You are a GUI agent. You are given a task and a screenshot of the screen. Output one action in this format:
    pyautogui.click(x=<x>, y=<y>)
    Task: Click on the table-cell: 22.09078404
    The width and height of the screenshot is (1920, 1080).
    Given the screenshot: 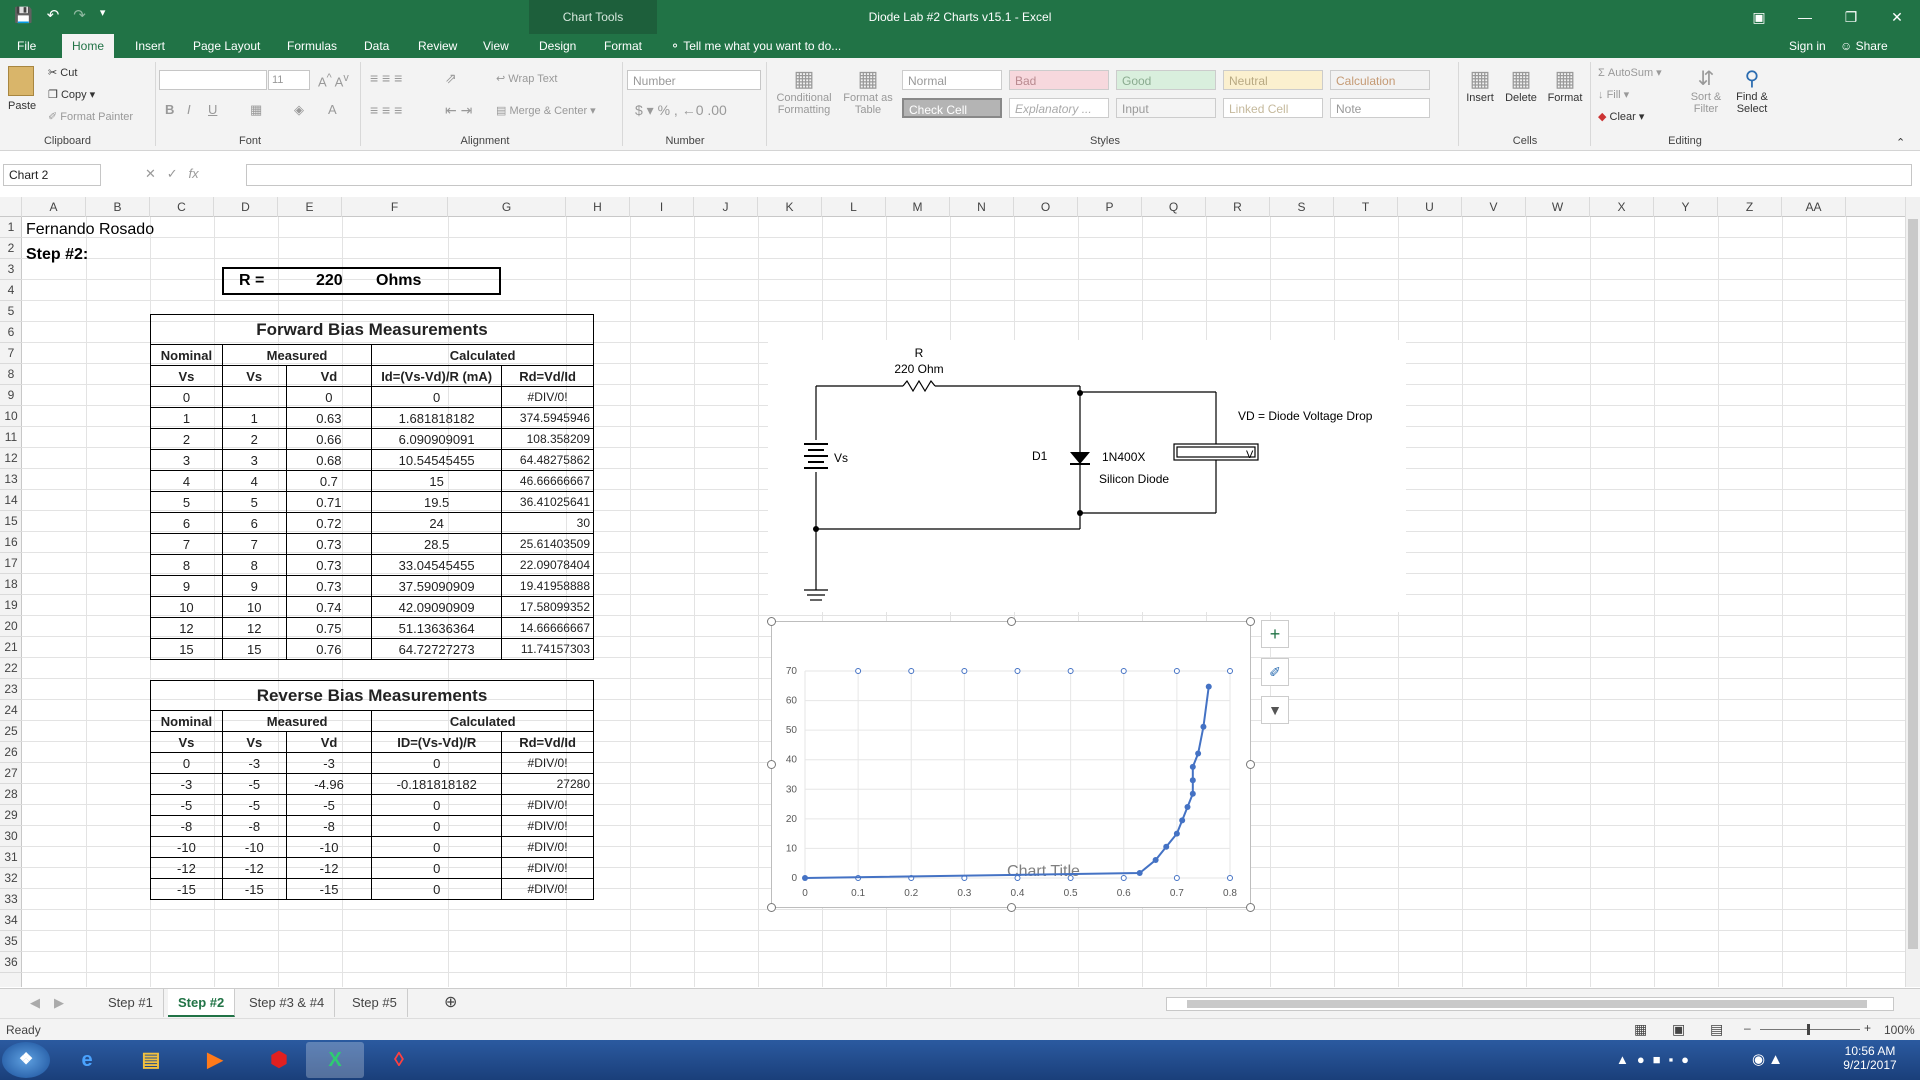 What is the action you would take?
    pyautogui.click(x=547, y=565)
    